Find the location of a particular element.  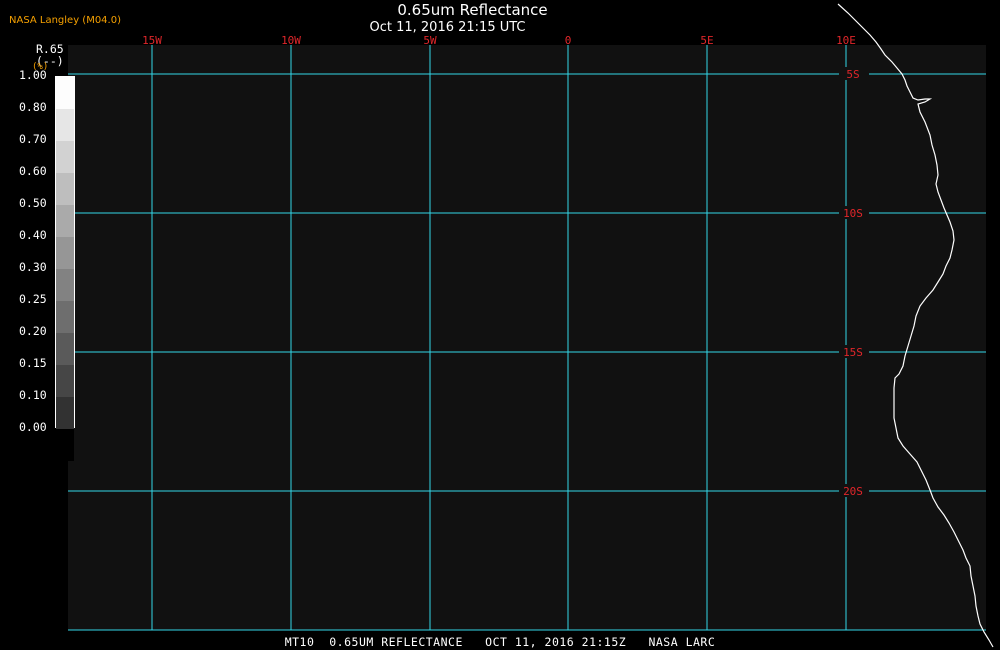

longitude-label: 5W is located at coordinates (430, 40).